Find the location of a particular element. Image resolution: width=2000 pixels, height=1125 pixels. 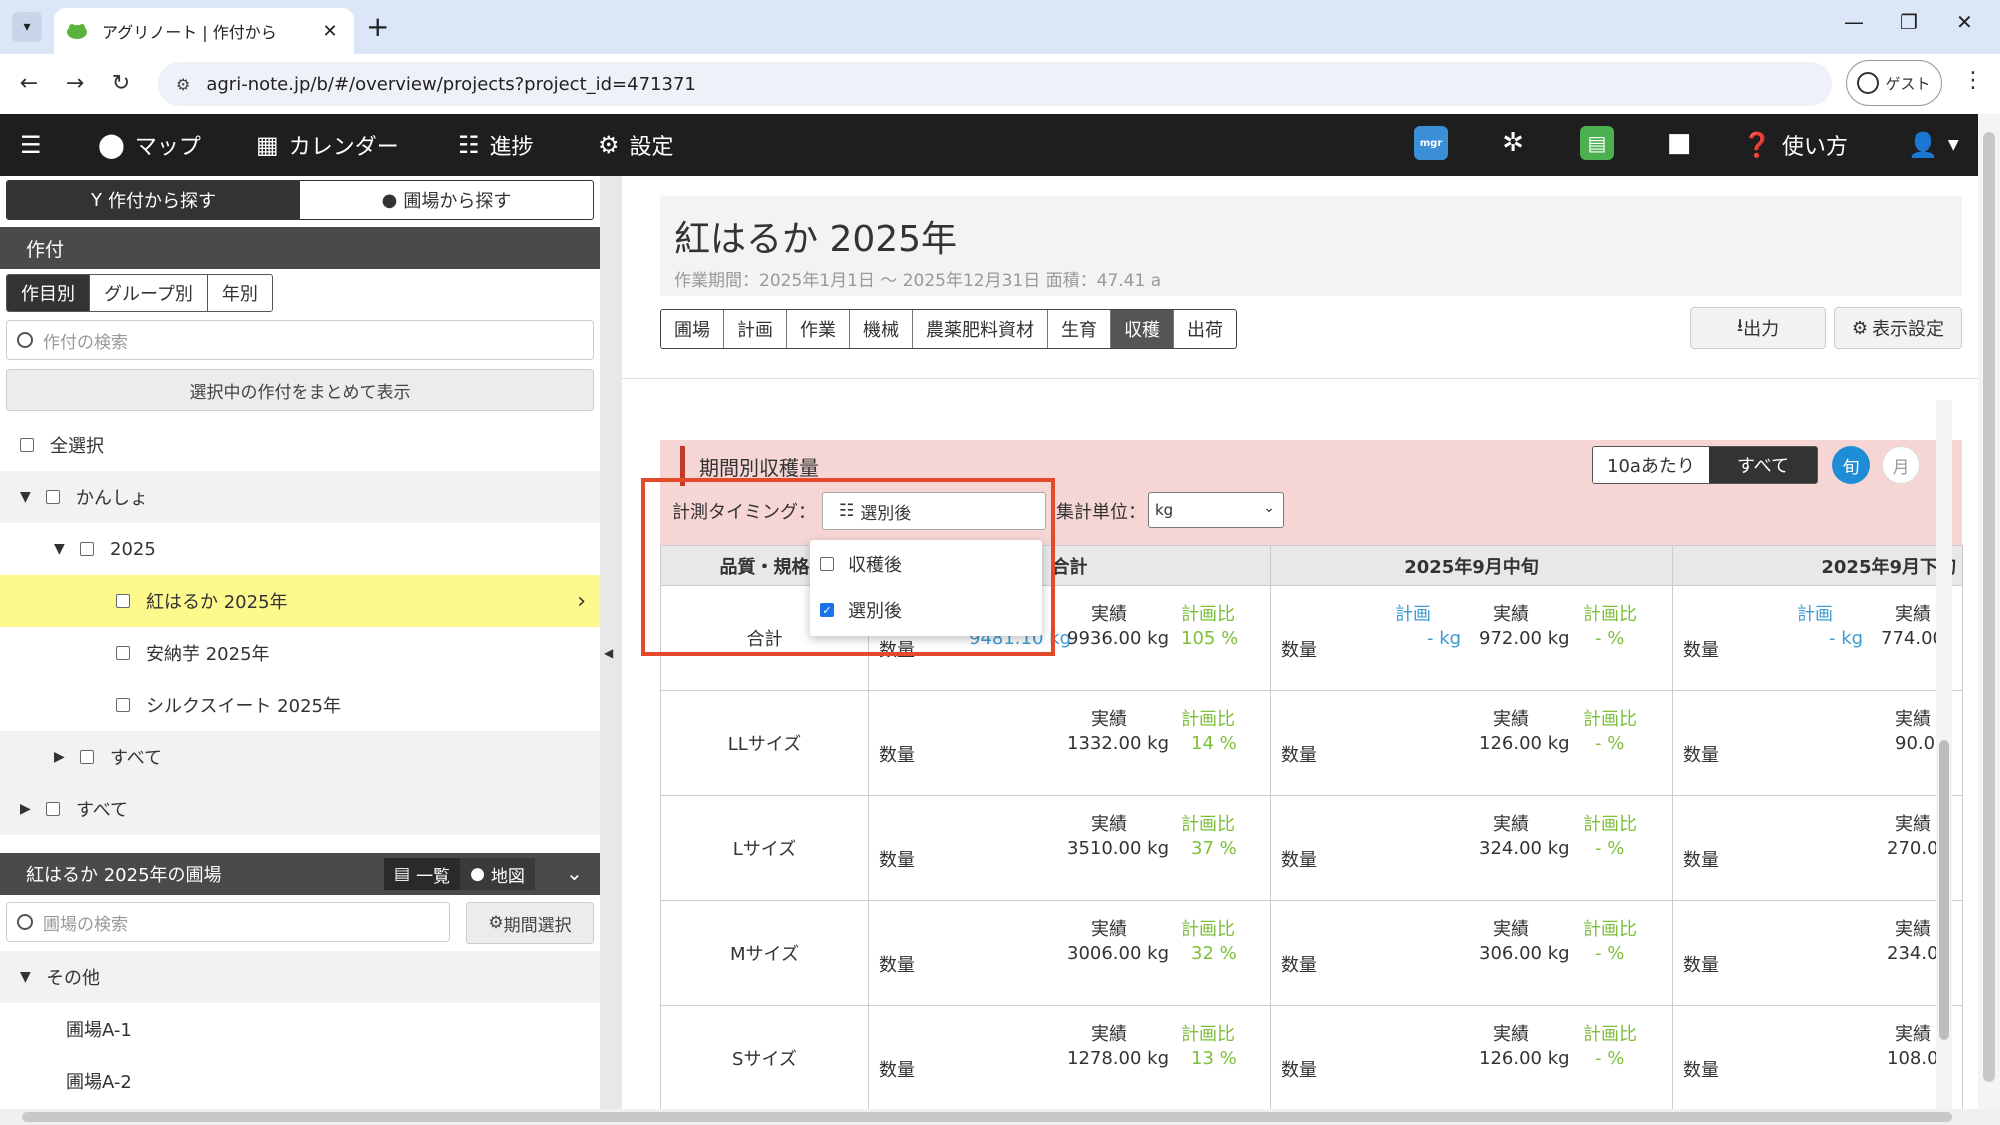

crop-search-input: 作付の検索 is located at coordinates (300, 340).